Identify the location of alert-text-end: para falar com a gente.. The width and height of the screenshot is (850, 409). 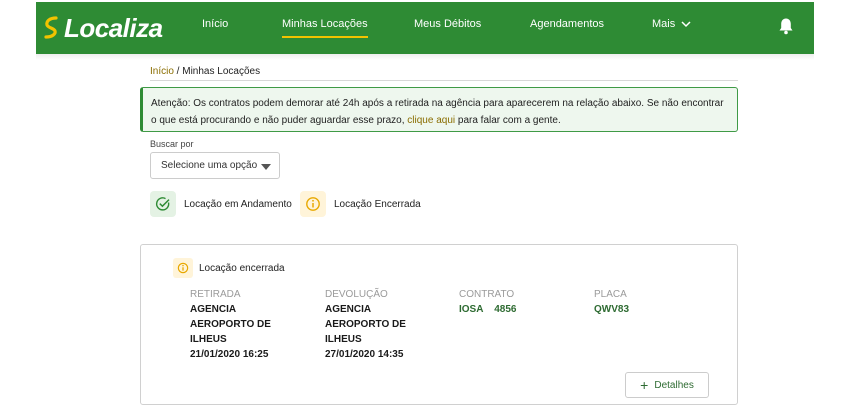
(508, 120).